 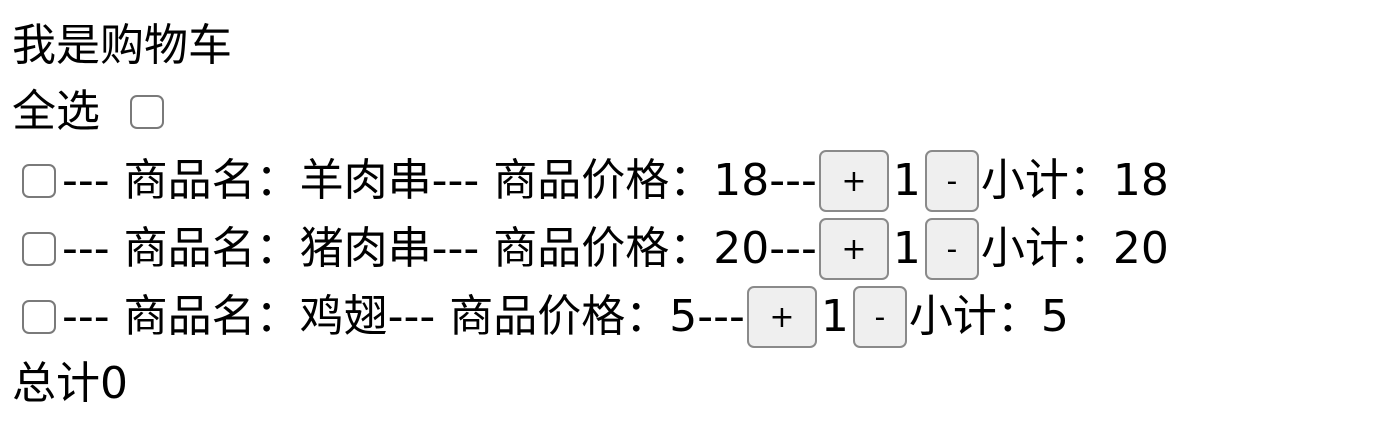 I want to click on total-value: 0, so click(x=114, y=383).